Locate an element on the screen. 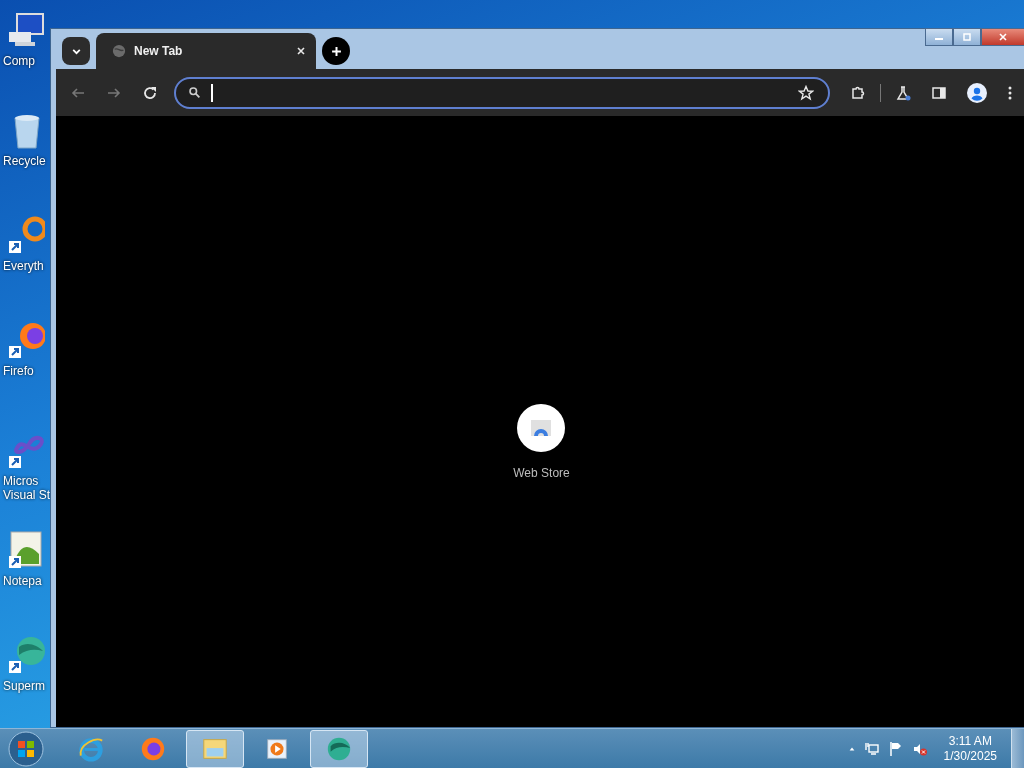 This screenshot has height=768, width=1024. puzzle-icon is located at coordinates (858, 92).